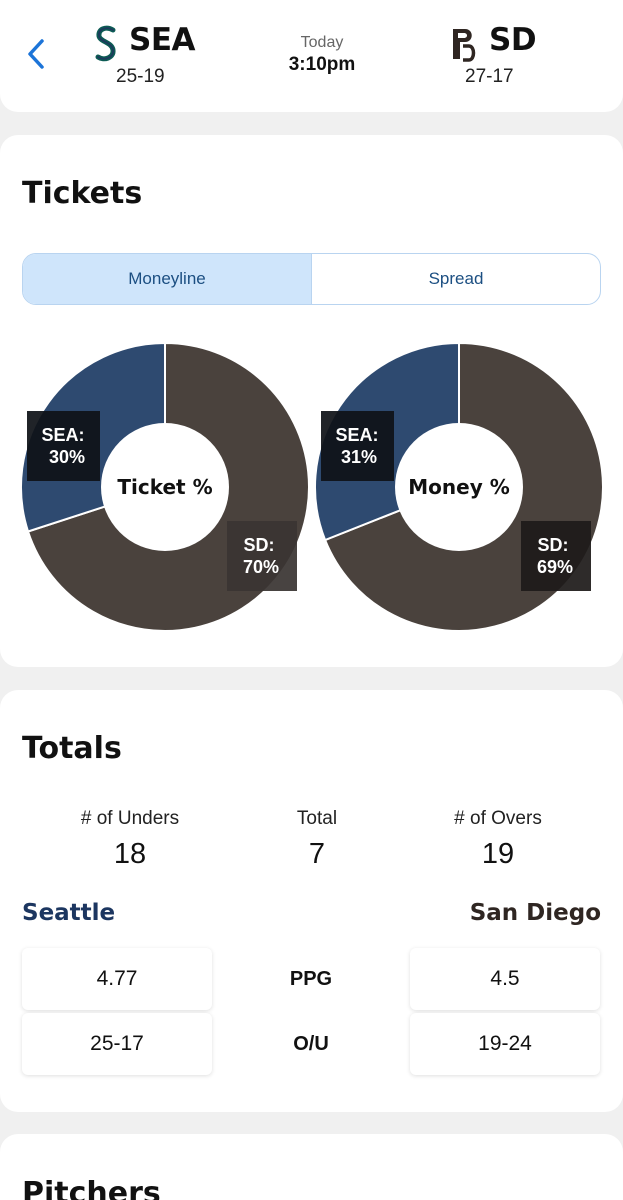 The width and height of the screenshot is (623, 1200). Describe the element at coordinates (117, 1044) in the screenshot. I see `away-ou-cell: 25-17` at that location.